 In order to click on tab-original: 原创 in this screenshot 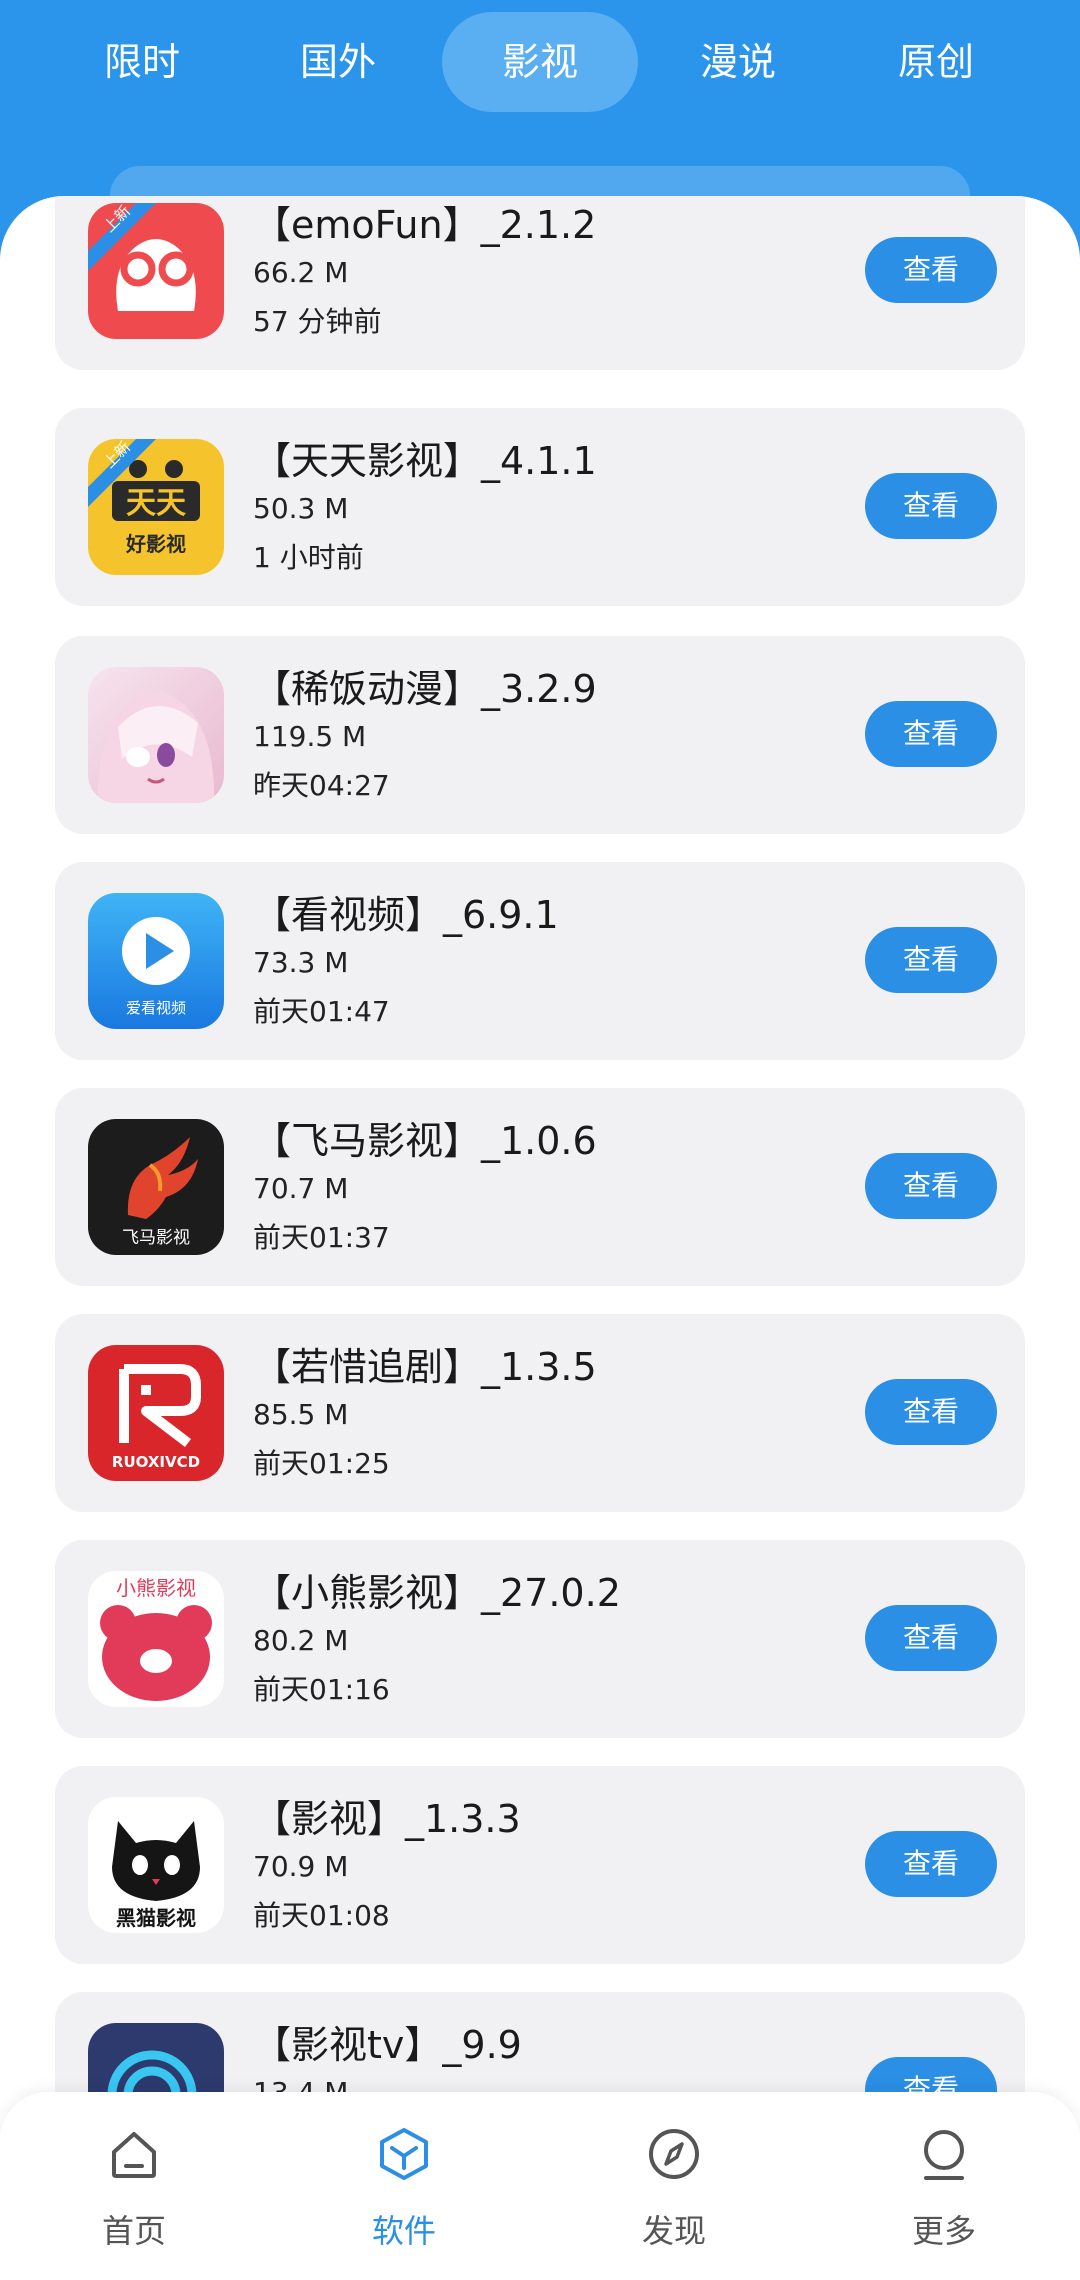, I will do `click(936, 62)`.